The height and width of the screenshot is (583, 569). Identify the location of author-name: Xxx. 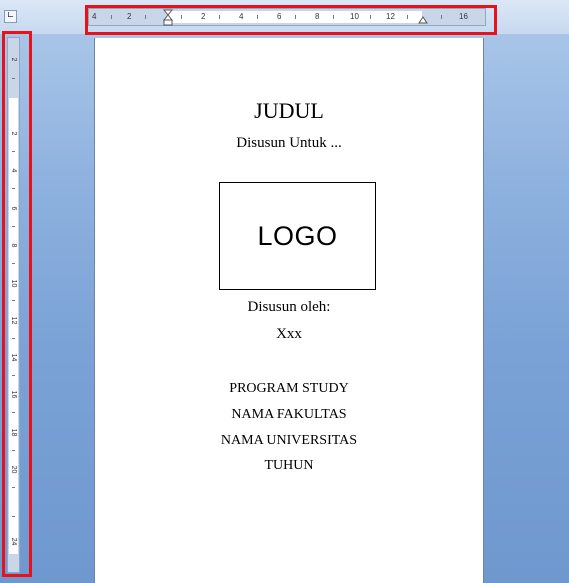
(289, 334).